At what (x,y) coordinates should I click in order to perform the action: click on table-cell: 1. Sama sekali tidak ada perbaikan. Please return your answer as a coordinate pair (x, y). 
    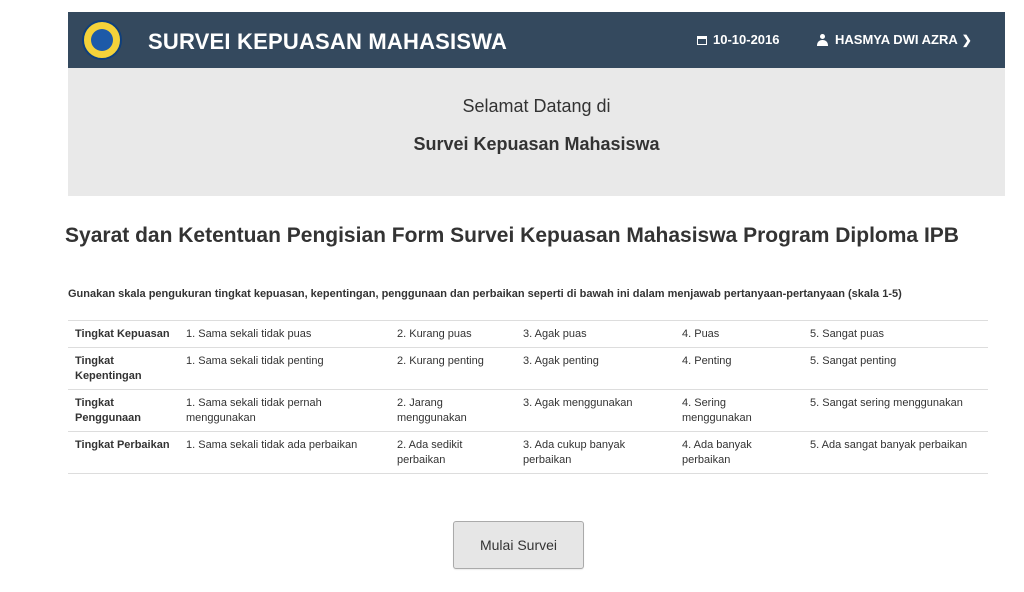
    Looking at the image, I should click on (284, 452).